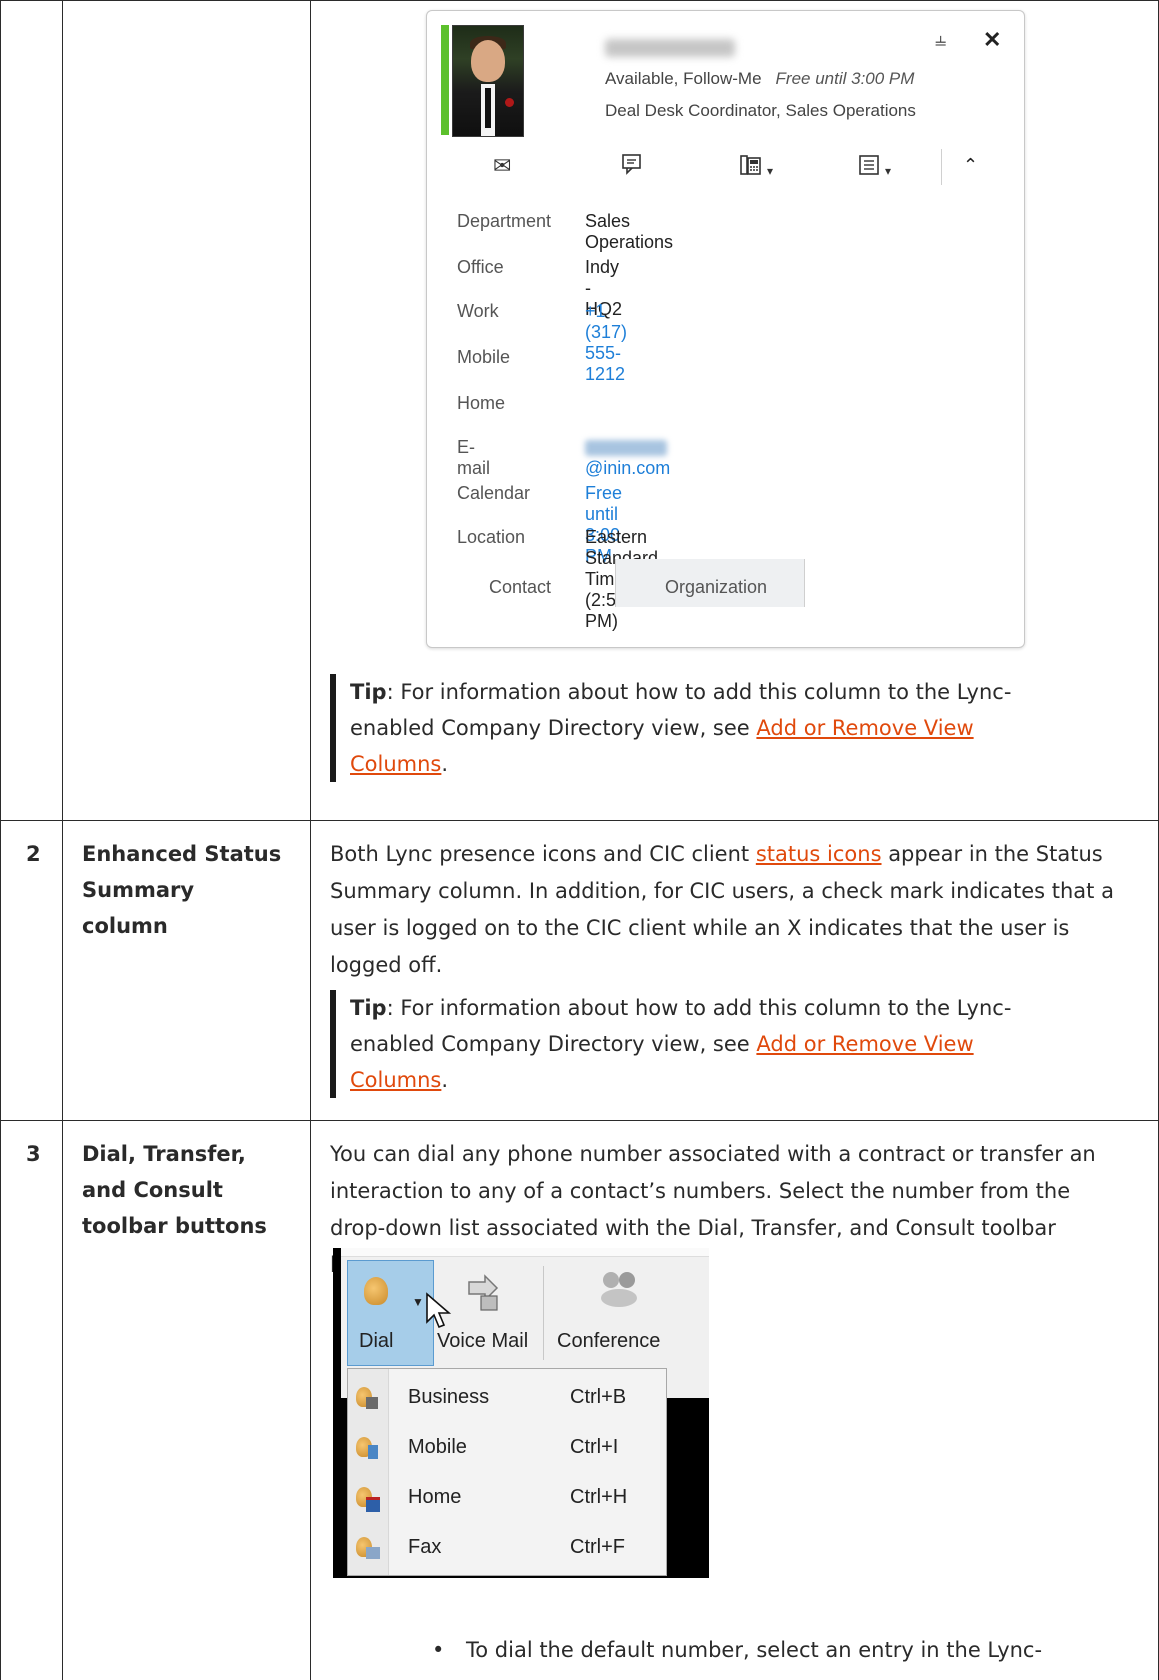 This screenshot has height=1680, width=1159. Describe the element at coordinates (670, 48) in the screenshot. I see `contact-name-redacted` at that location.